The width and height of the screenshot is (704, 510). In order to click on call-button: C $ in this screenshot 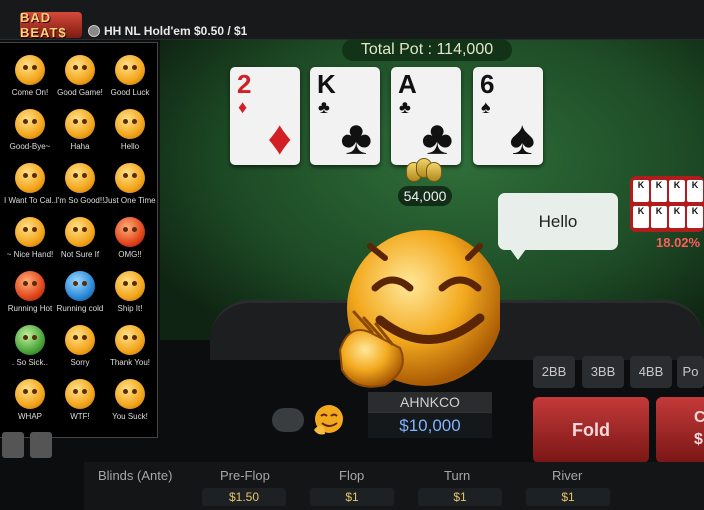, I will do `click(680, 430)`.